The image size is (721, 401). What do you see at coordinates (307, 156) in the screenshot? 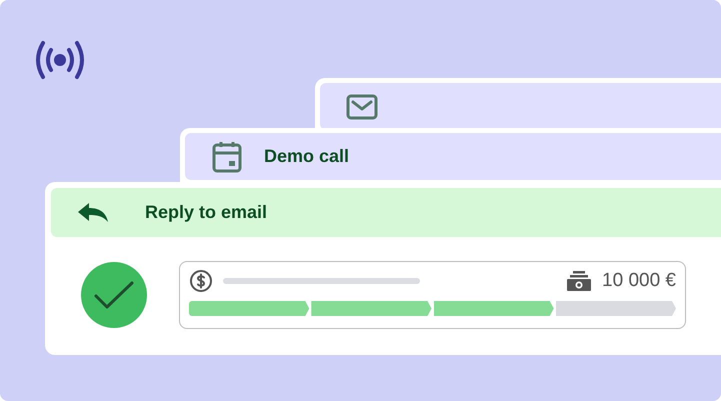
I see `card-title: Demo call` at bounding box center [307, 156].